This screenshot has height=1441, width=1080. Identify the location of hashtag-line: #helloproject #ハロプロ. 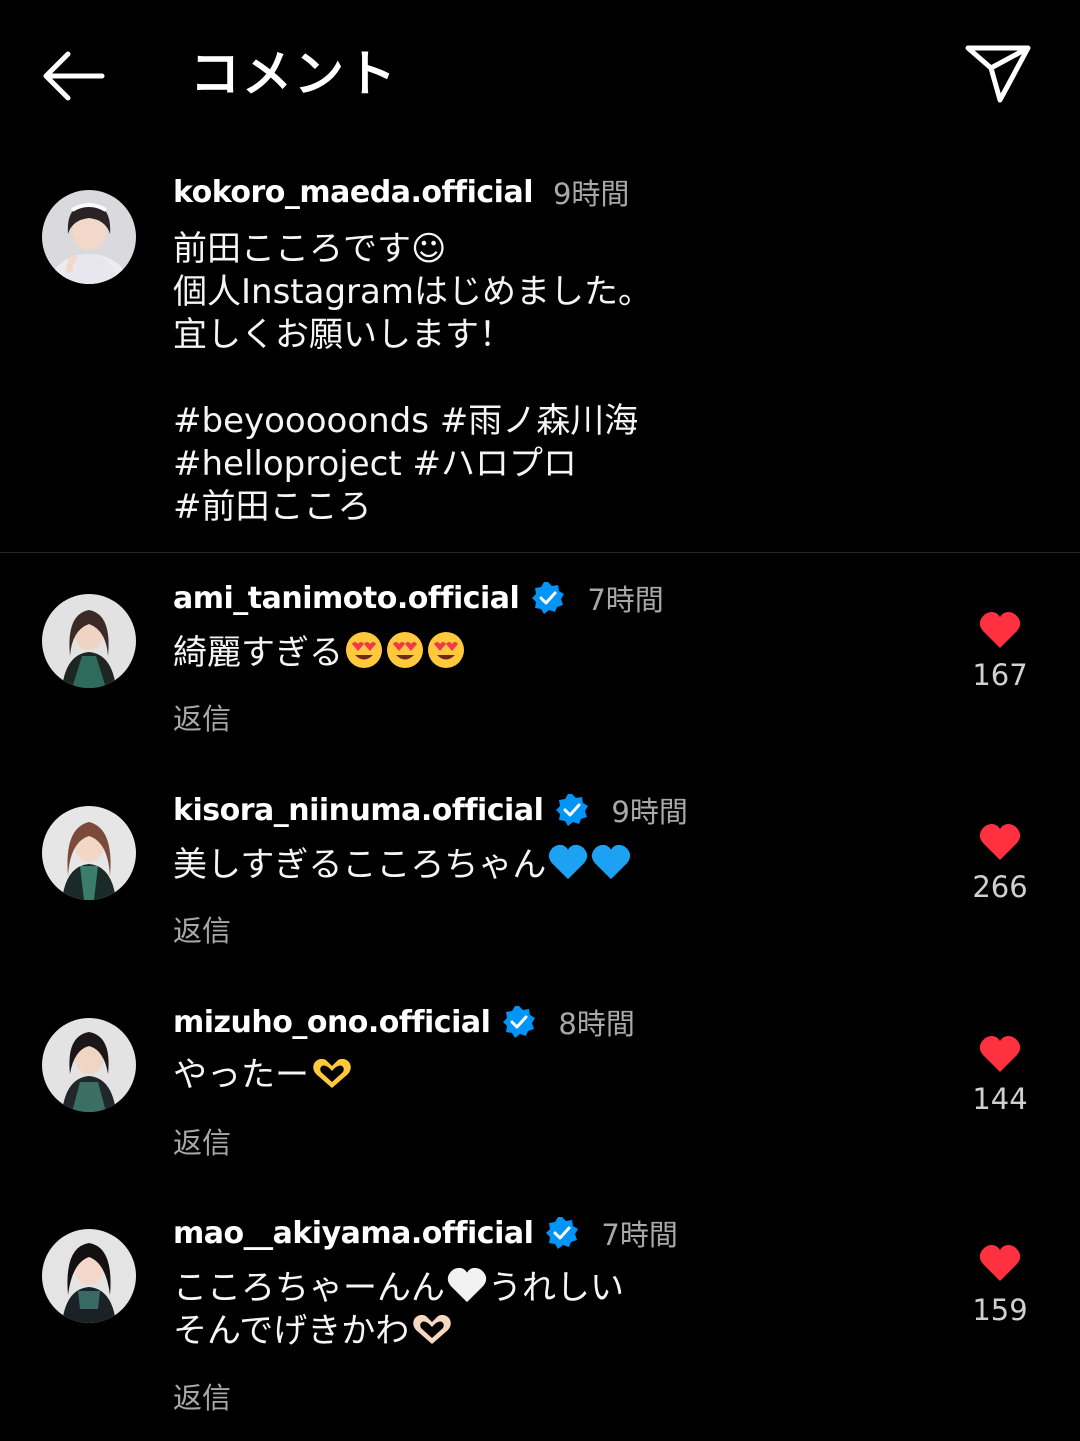
(412, 464).